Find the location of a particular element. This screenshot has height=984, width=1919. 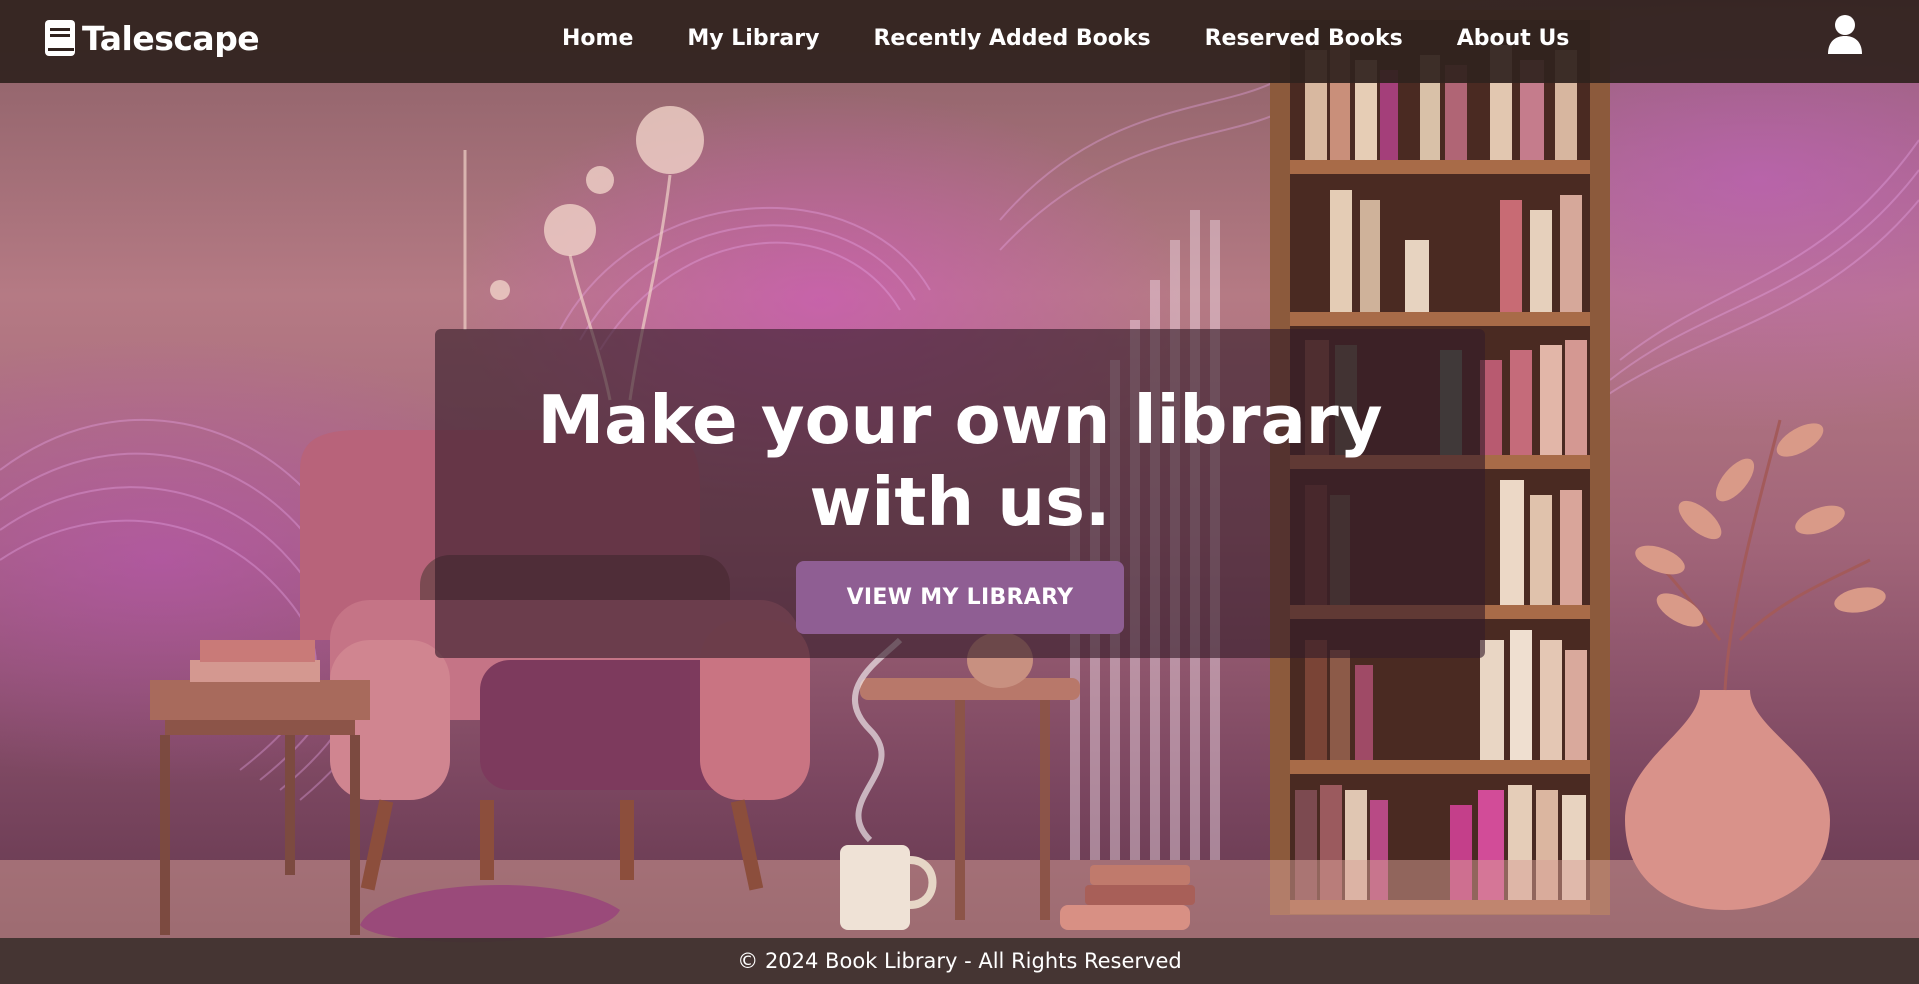

brand-name: Talescape is located at coordinates (171, 38).